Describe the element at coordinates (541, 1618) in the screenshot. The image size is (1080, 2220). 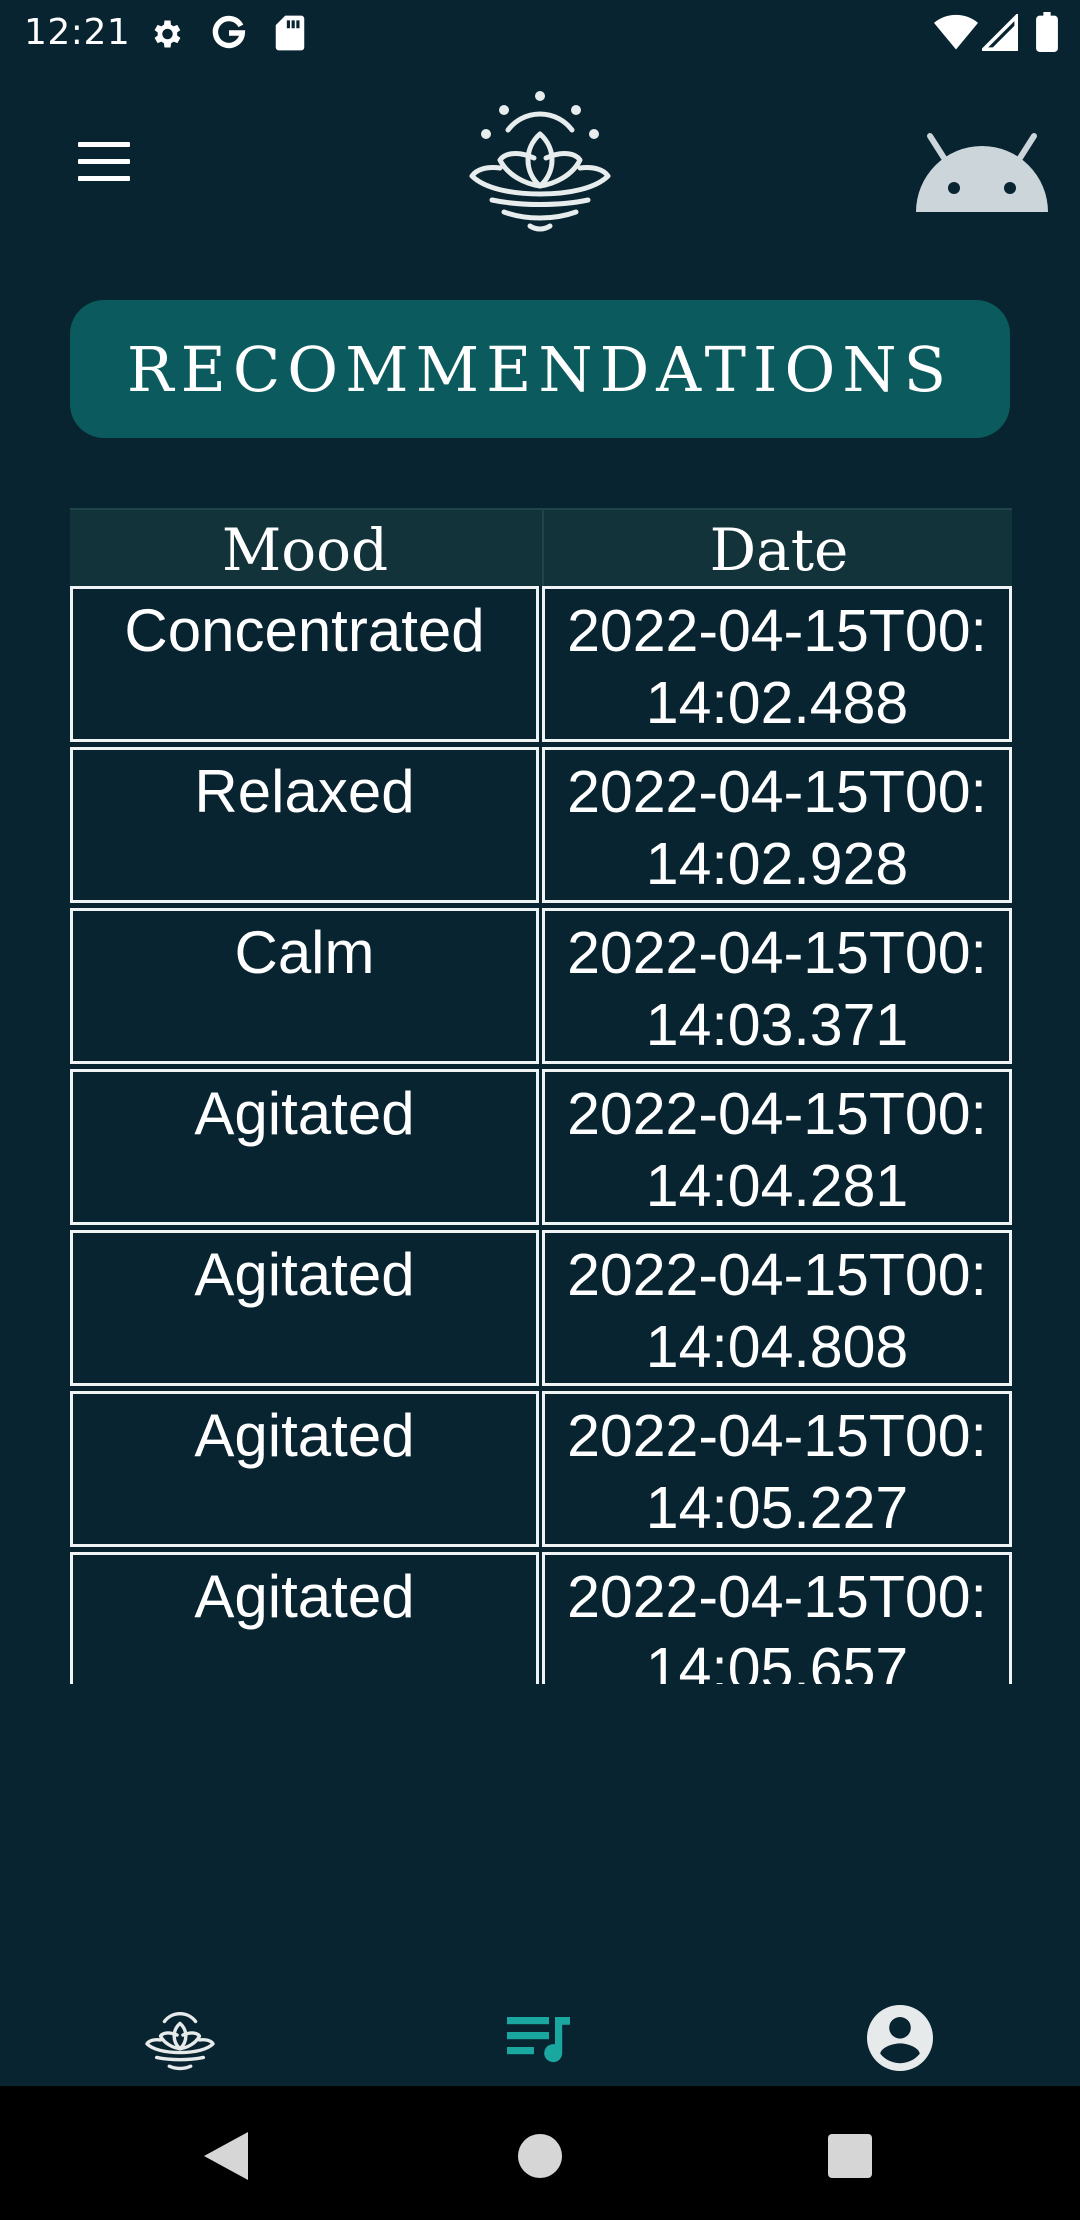
I see `table-row: Agitated 2022-04-15T00: 14:05.657` at that location.